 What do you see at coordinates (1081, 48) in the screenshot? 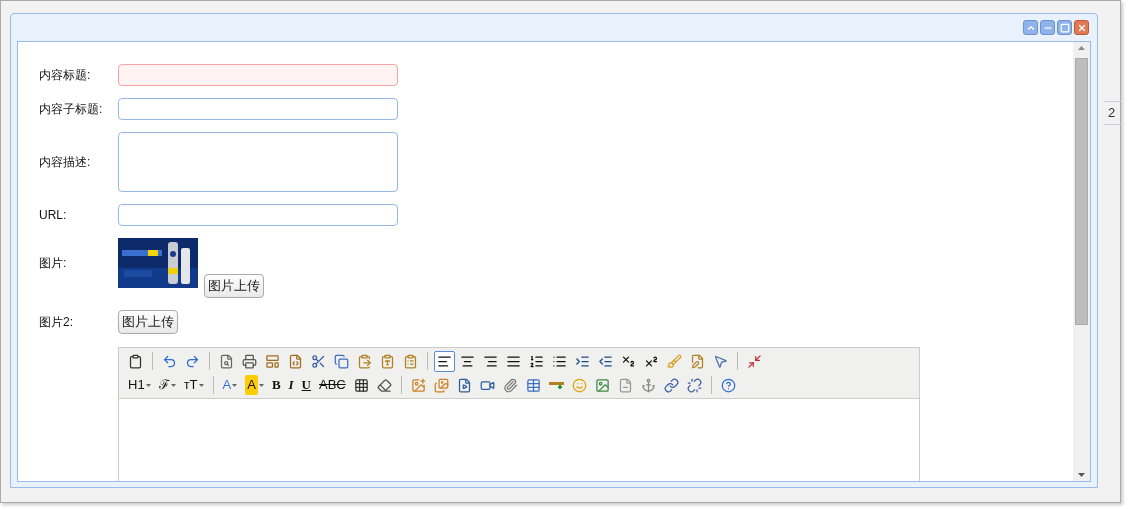
I see `scroll-up-icon` at bounding box center [1081, 48].